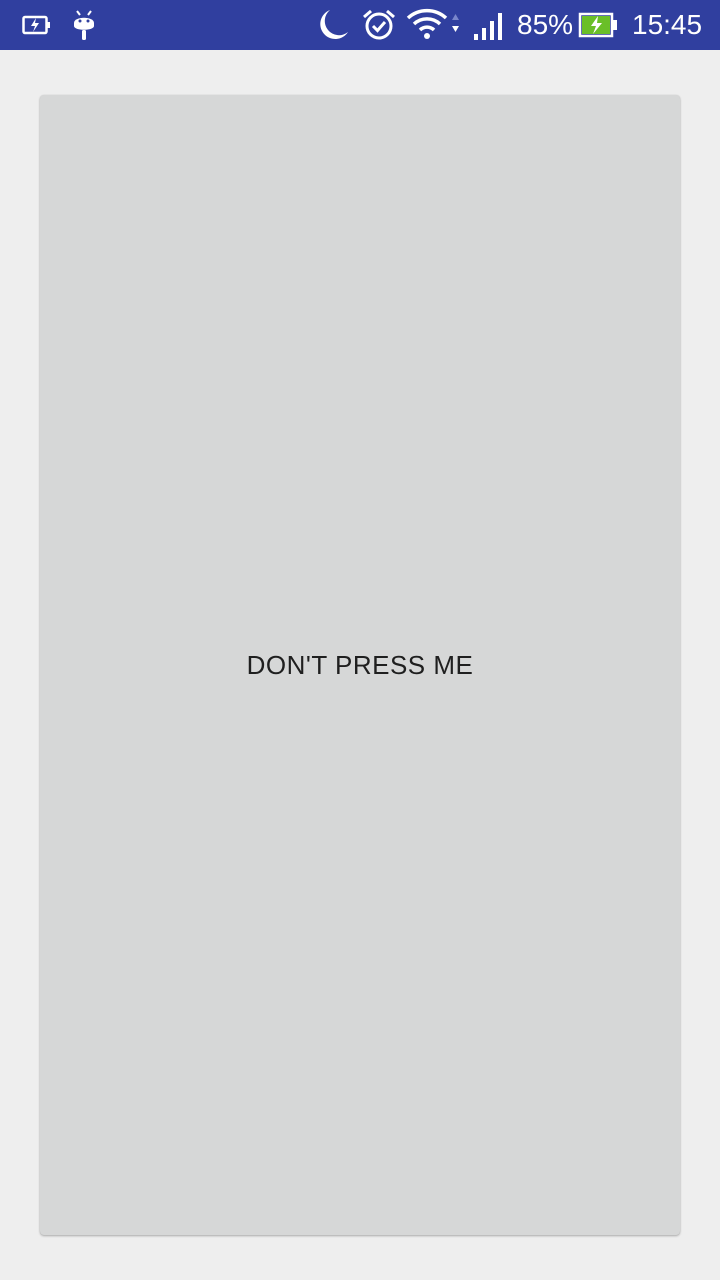  Describe the element at coordinates (84, 25) in the screenshot. I see `android-debug-icon` at that location.